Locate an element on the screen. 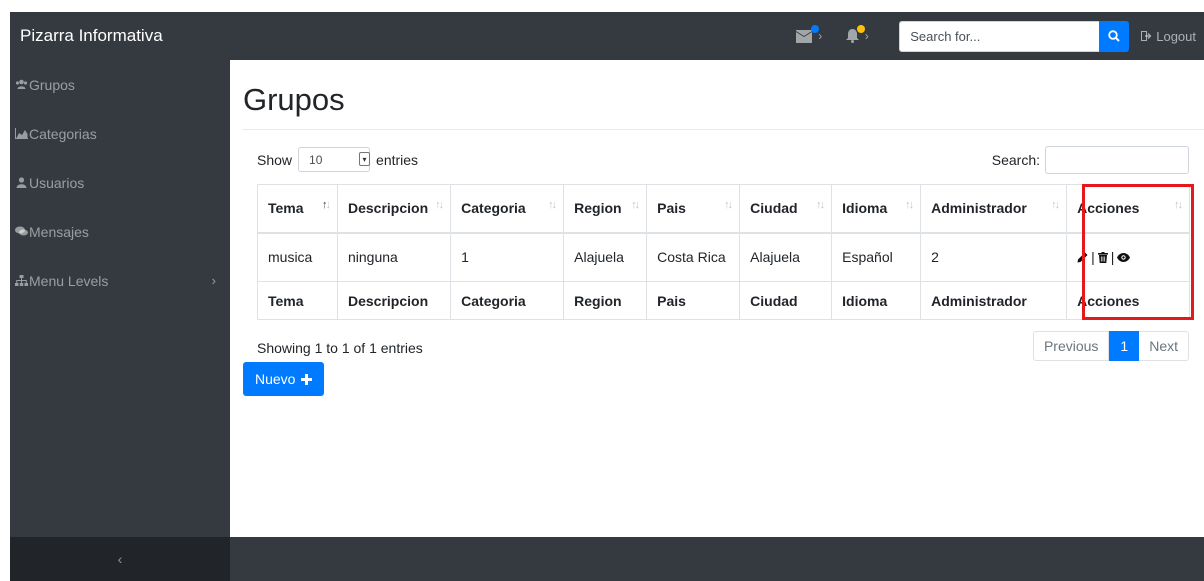 The width and height of the screenshot is (1204, 581). entries-length-value: 10 is located at coordinates (316, 159).